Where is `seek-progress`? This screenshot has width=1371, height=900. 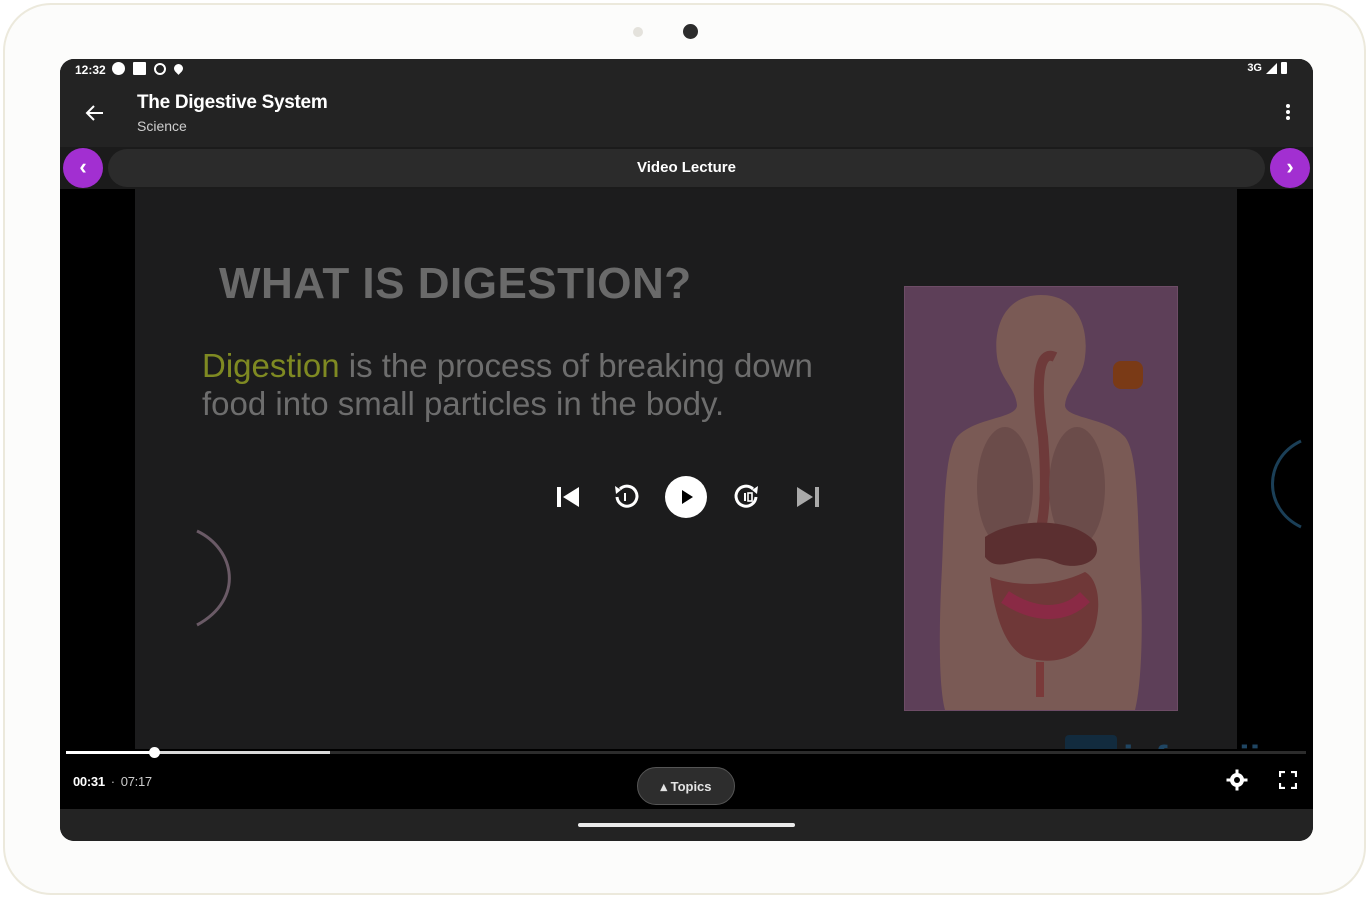
seek-progress is located at coordinates (110, 752).